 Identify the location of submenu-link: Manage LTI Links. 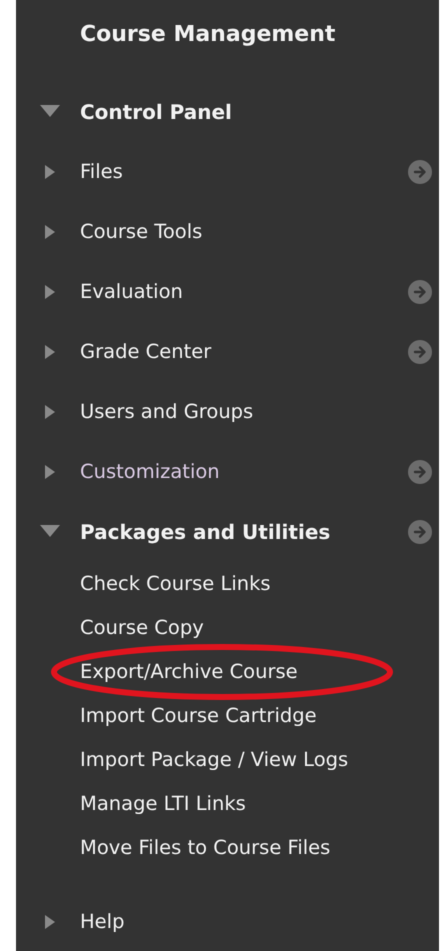
(163, 804).